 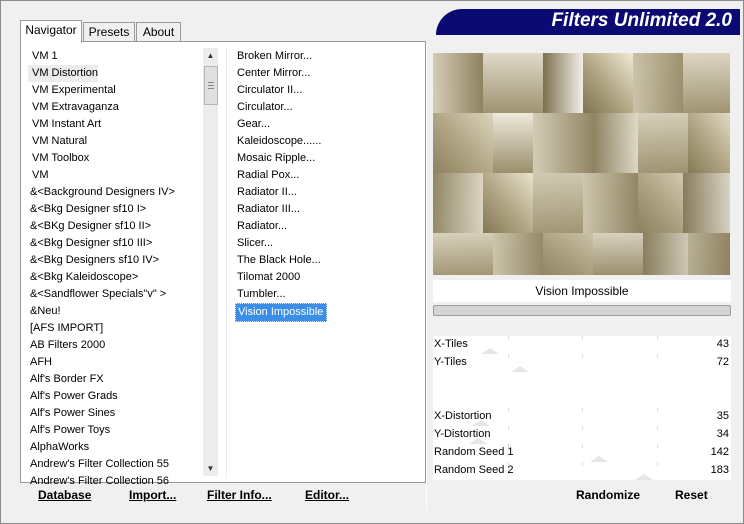 What do you see at coordinates (64, 495) in the screenshot?
I see `database-button: Database` at bounding box center [64, 495].